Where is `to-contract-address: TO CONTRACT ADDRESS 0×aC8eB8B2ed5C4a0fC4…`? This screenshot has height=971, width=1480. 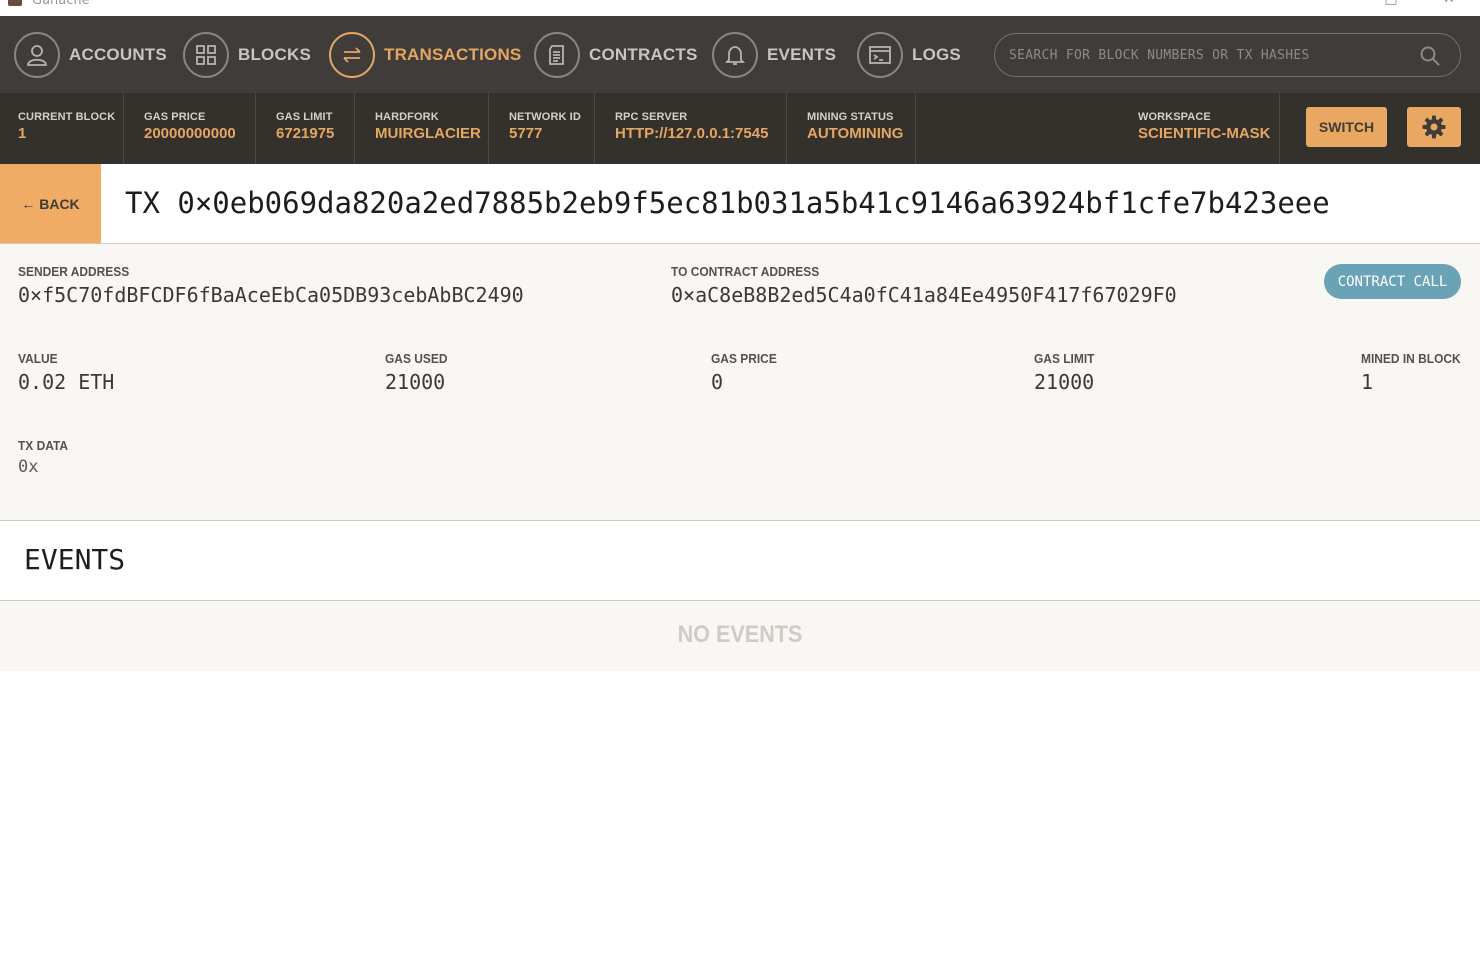
to-contract-address: TO CONTRACT ADDRESS 0×aC8eB8B2ed5C4a0fC4… is located at coordinates (924, 285).